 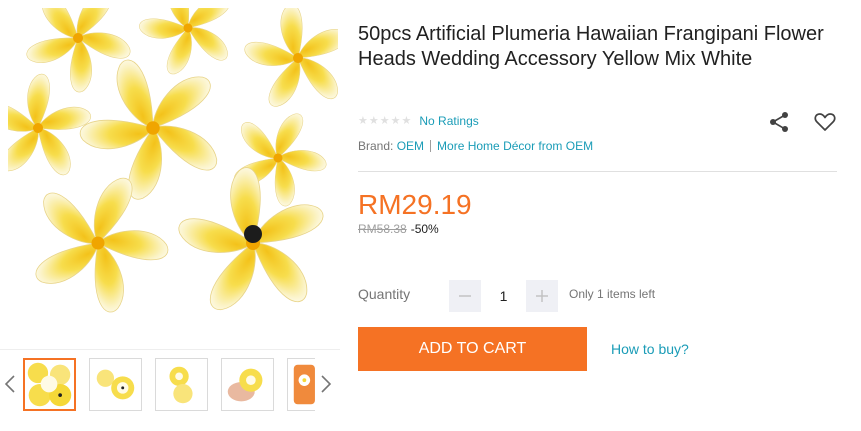 What do you see at coordinates (431, 146) in the screenshot?
I see `brand-separator` at bounding box center [431, 146].